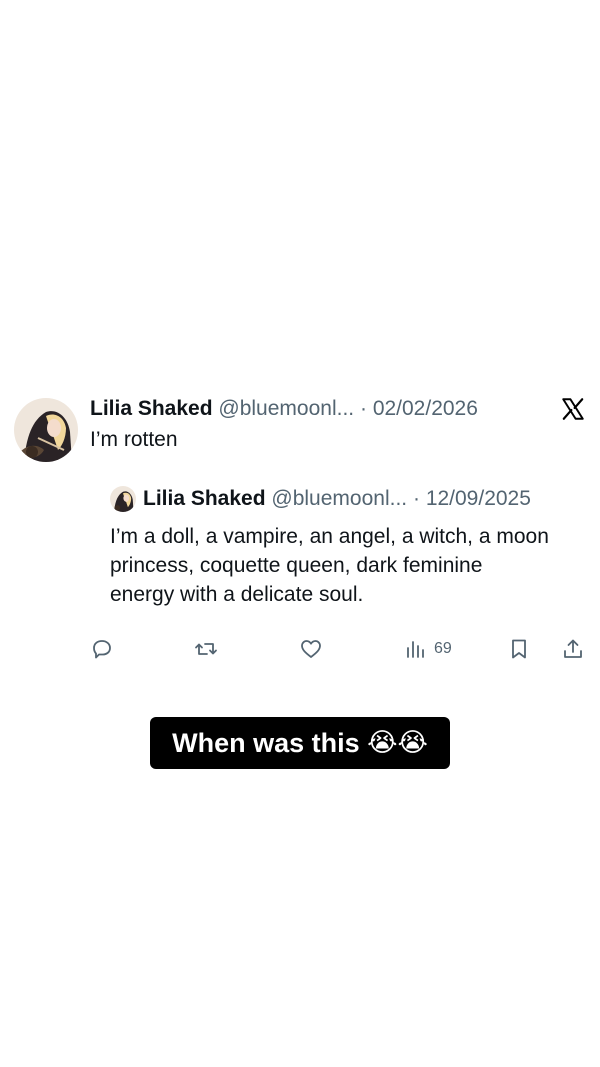  I want to click on bookmark-icon, so click(519, 649).